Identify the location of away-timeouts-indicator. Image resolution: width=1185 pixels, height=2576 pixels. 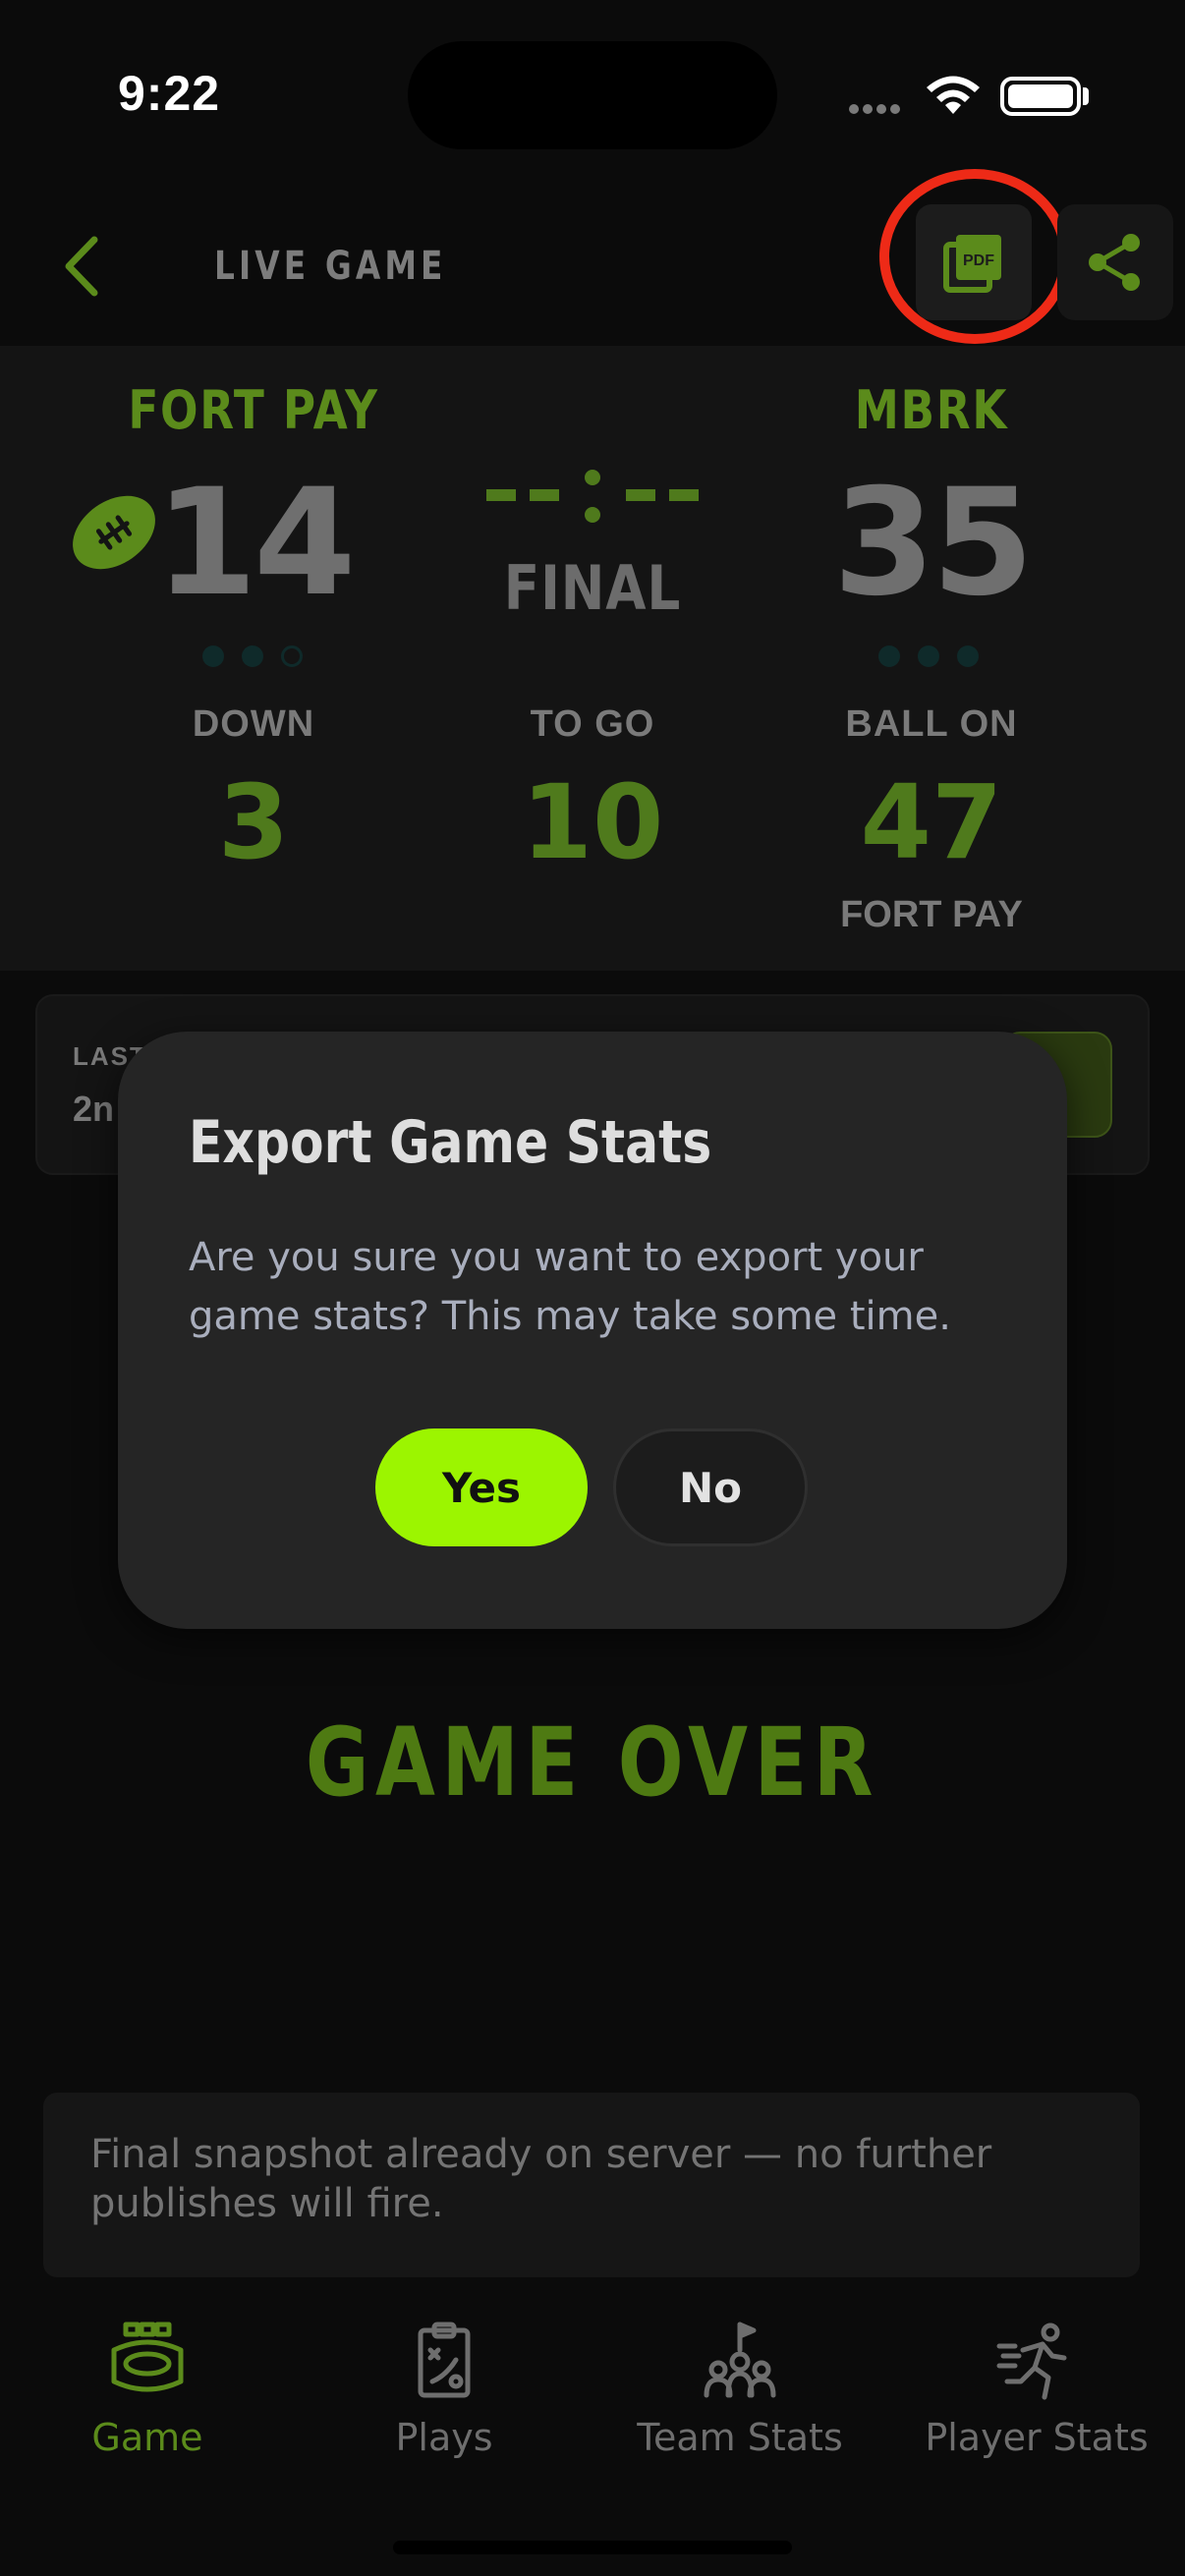
(929, 656).